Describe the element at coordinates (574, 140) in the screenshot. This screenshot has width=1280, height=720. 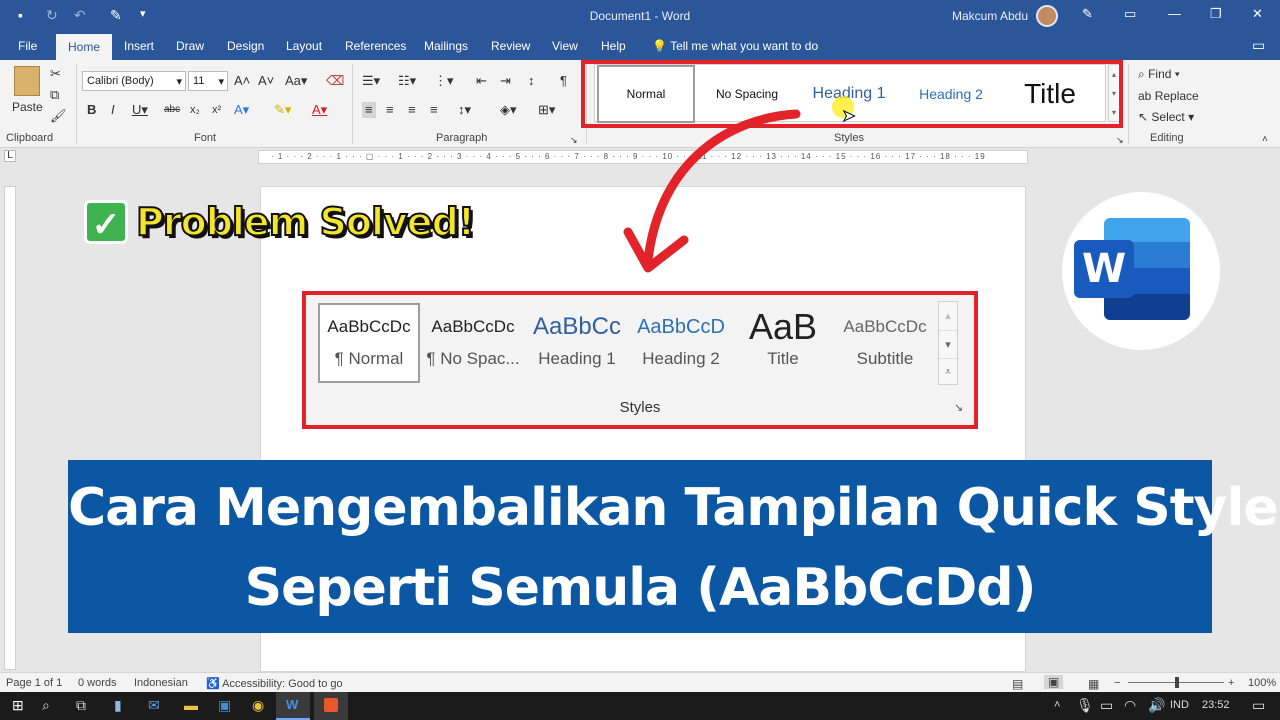
I see `paragraph-launcher-icon: ↘` at that location.